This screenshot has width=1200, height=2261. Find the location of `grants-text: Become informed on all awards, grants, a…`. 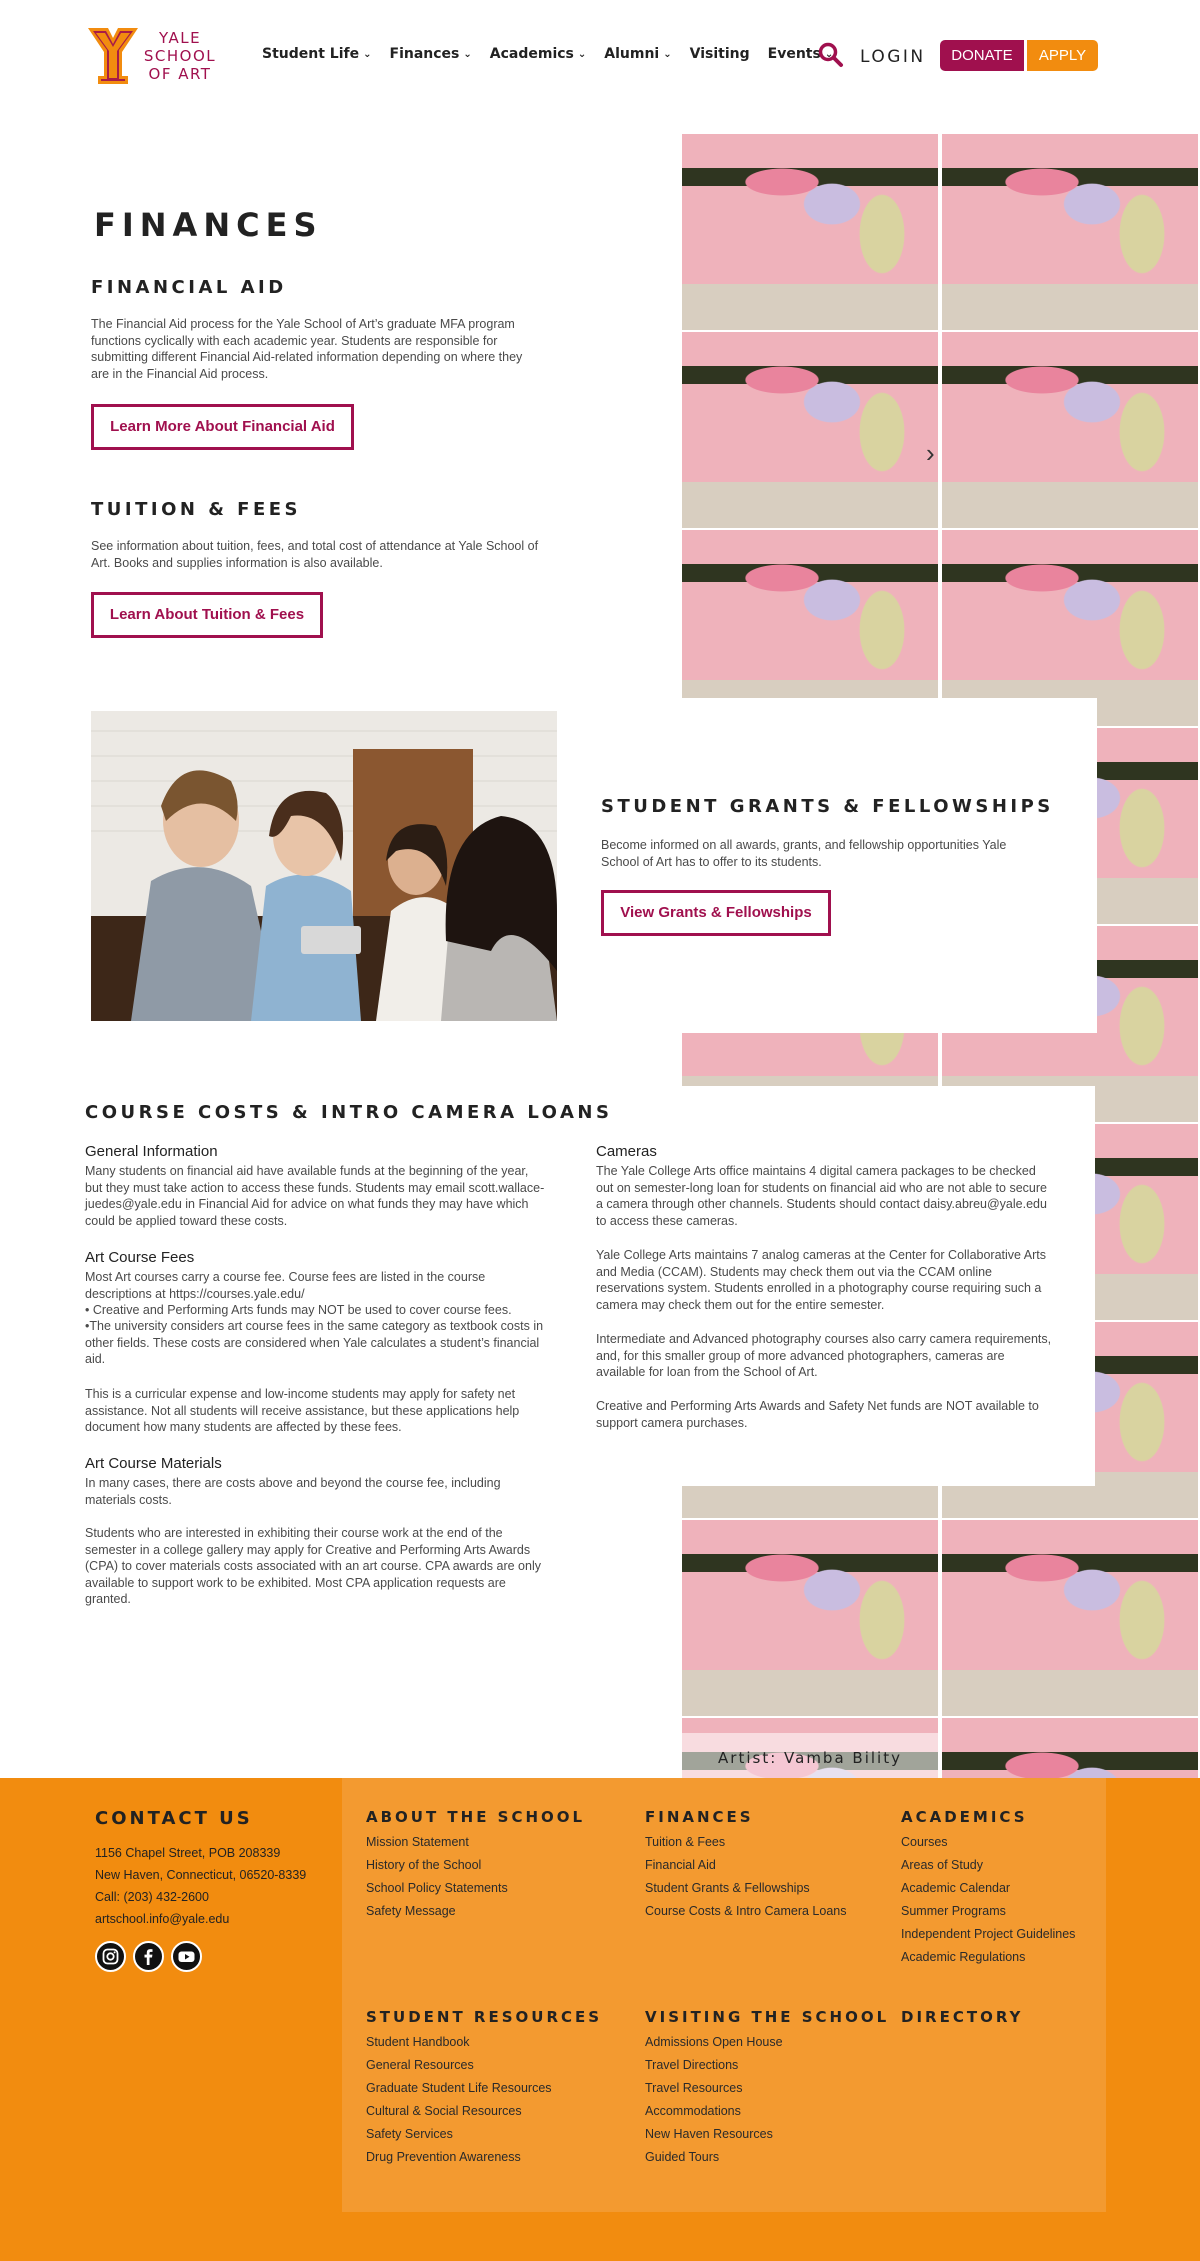

grants-text: Become informed on all awards, grants, a… is located at coordinates (804, 853).